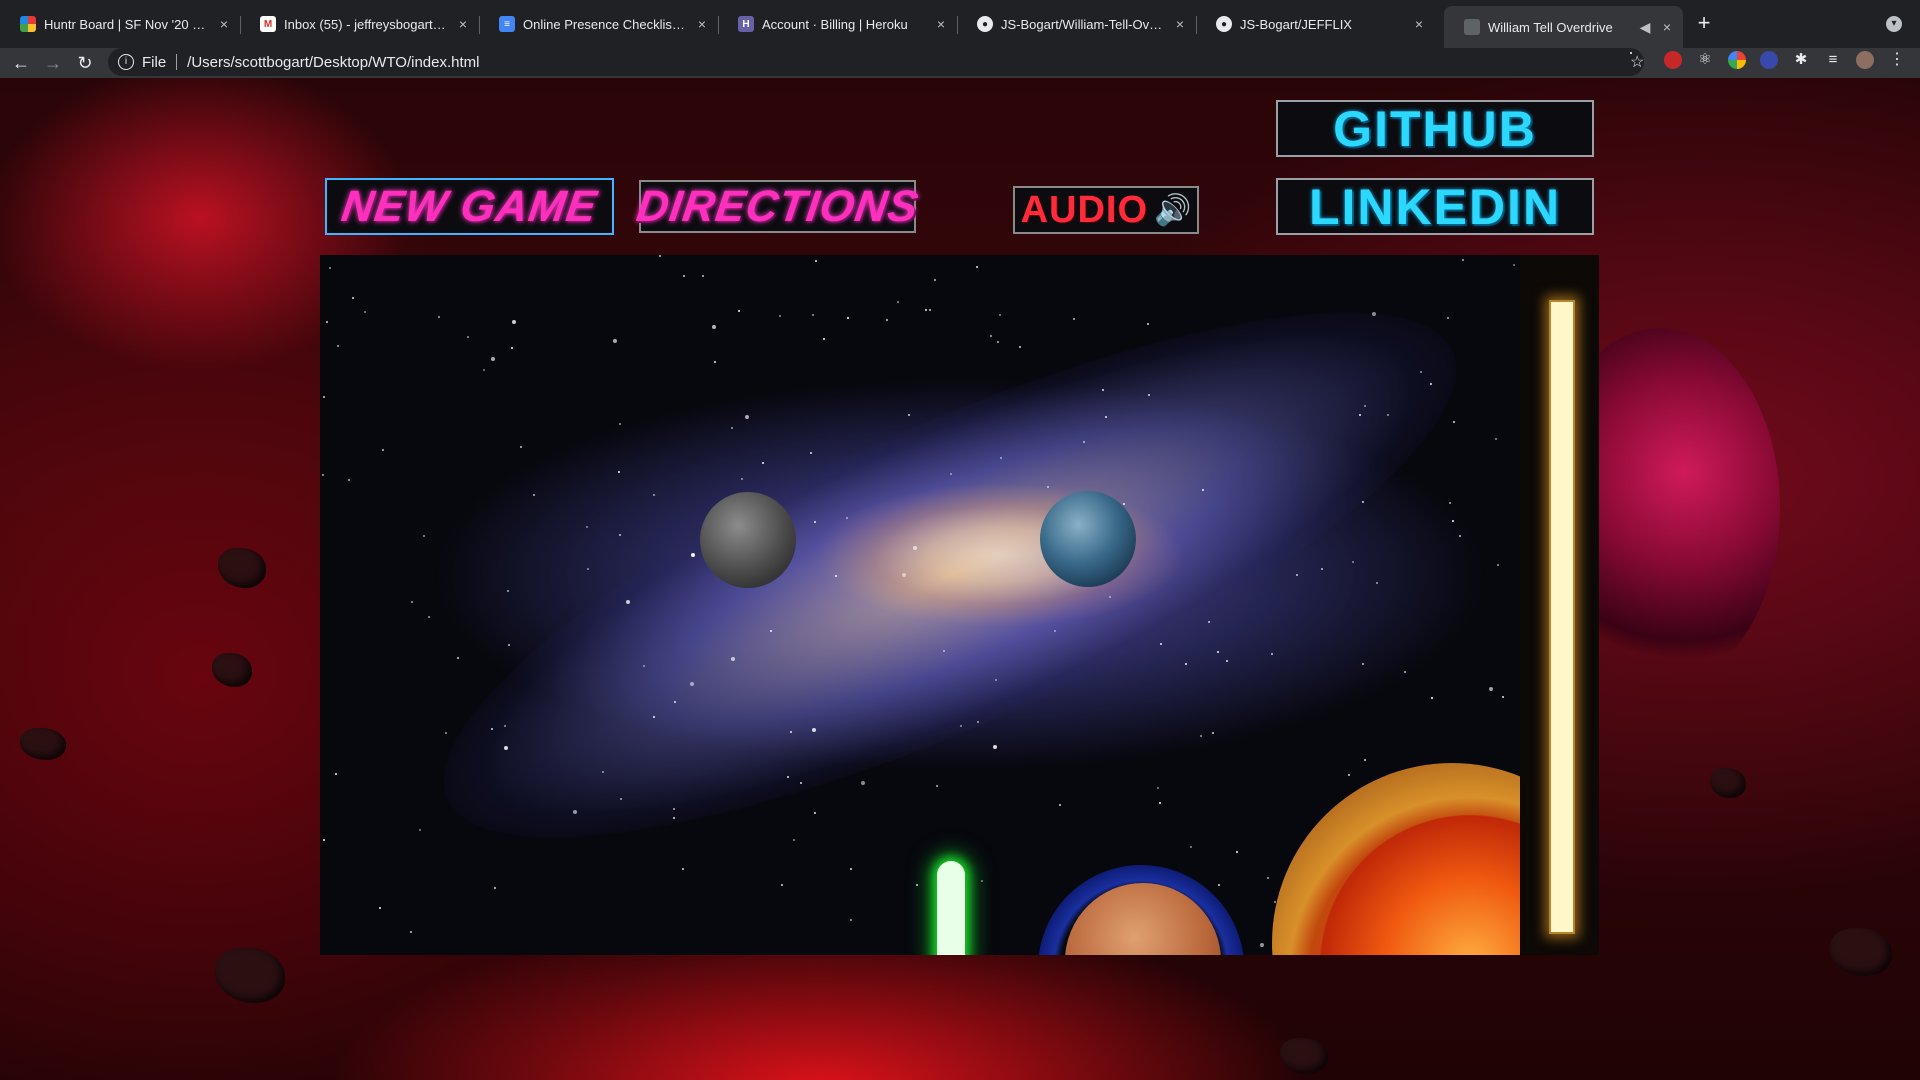 The width and height of the screenshot is (1920, 1080). What do you see at coordinates (837, 24) in the screenshot?
I see `tab-heroku: H Account · Billing | Heroku ×` at bounding box center [837, 24].